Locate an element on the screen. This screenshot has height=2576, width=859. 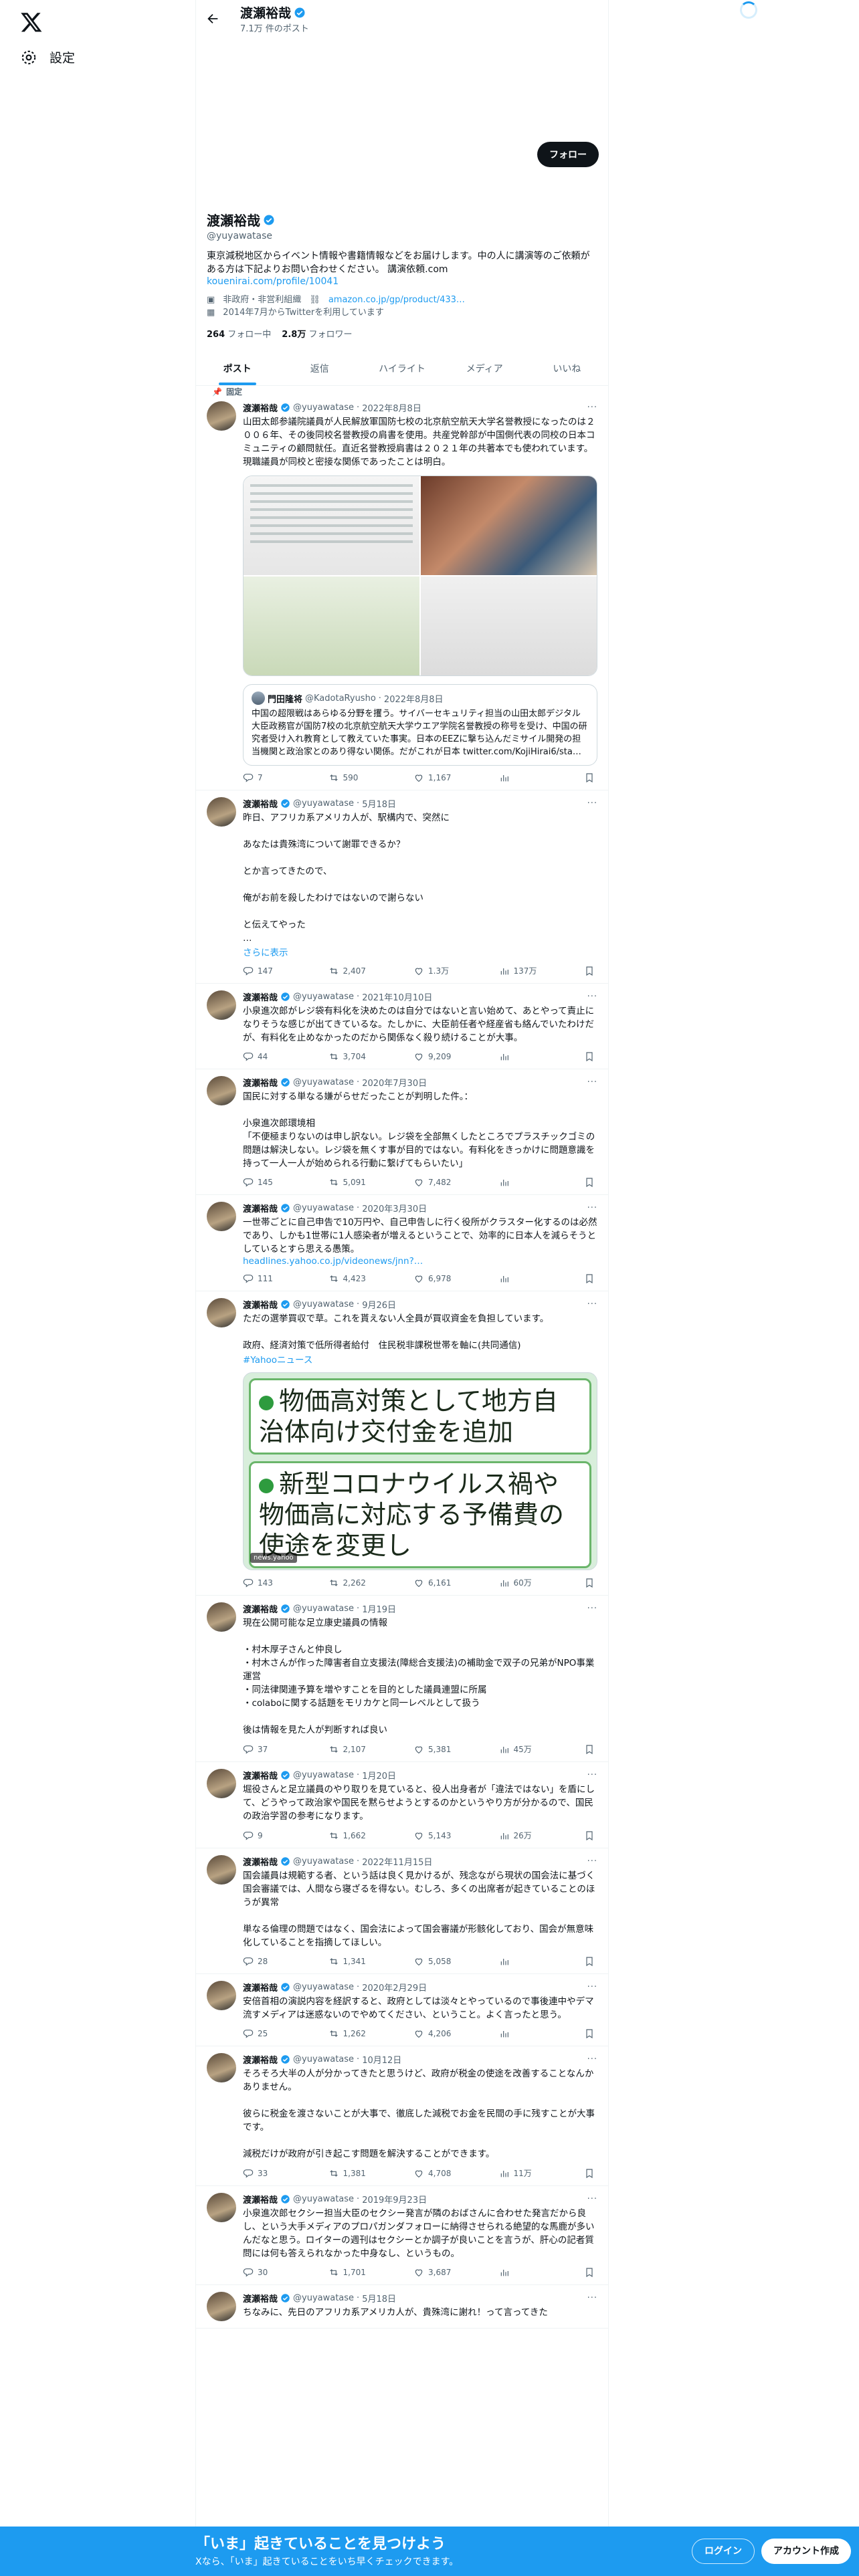
retweet-button: 1,341 is located at coordinates (351, 1961).